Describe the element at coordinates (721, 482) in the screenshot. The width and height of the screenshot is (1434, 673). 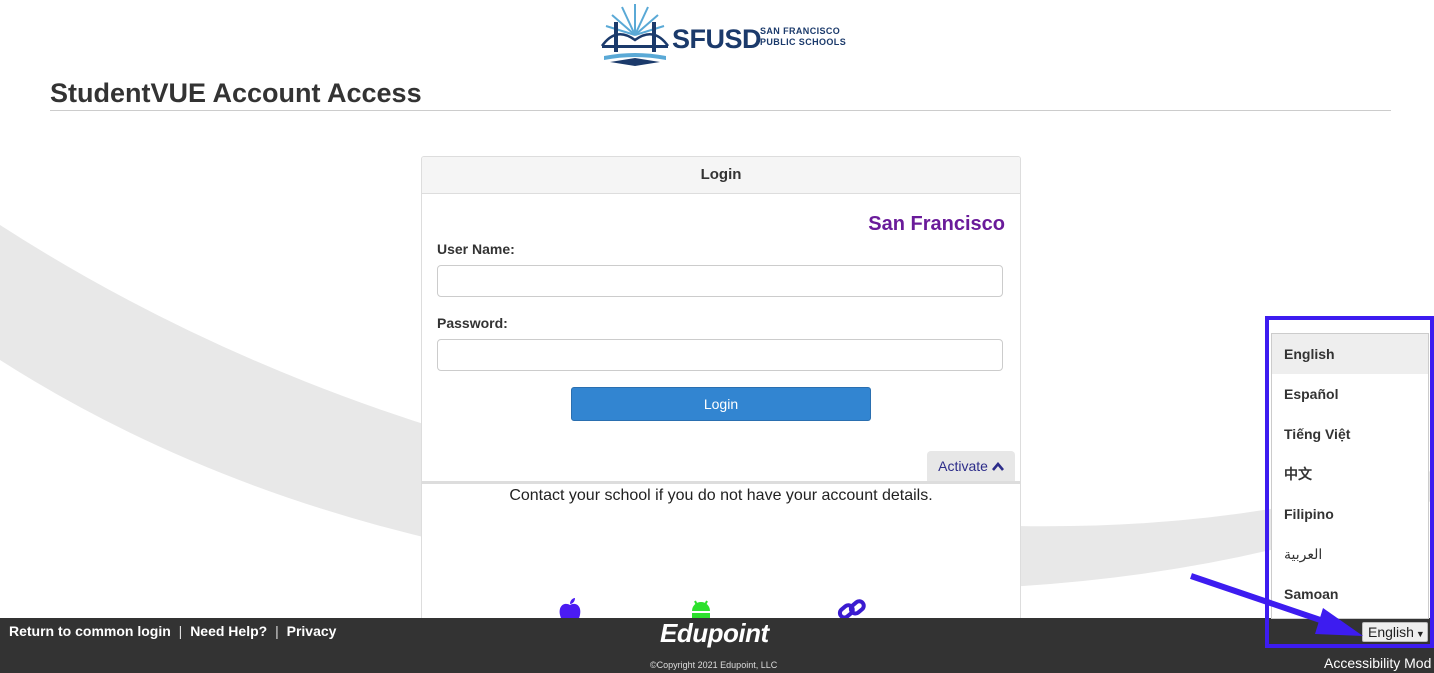
I see `panel-divider` at that location.